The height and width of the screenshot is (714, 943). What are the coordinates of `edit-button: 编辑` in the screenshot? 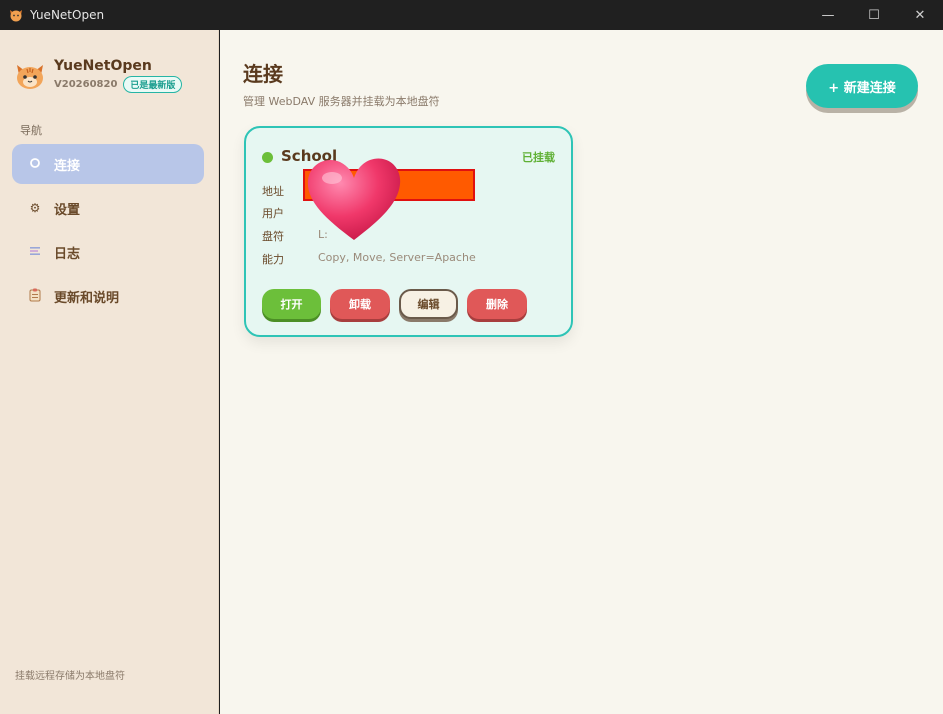 It's located at (428, 304).